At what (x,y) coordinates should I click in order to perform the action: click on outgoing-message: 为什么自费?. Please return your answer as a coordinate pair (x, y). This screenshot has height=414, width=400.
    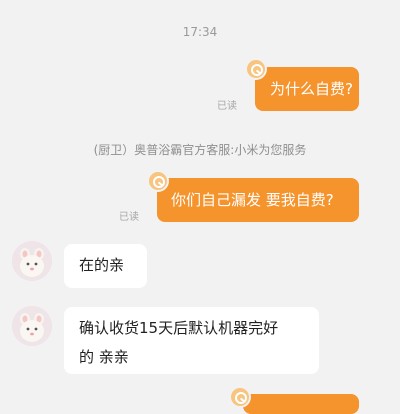
    Looking at the image, I should click on (307, 89).